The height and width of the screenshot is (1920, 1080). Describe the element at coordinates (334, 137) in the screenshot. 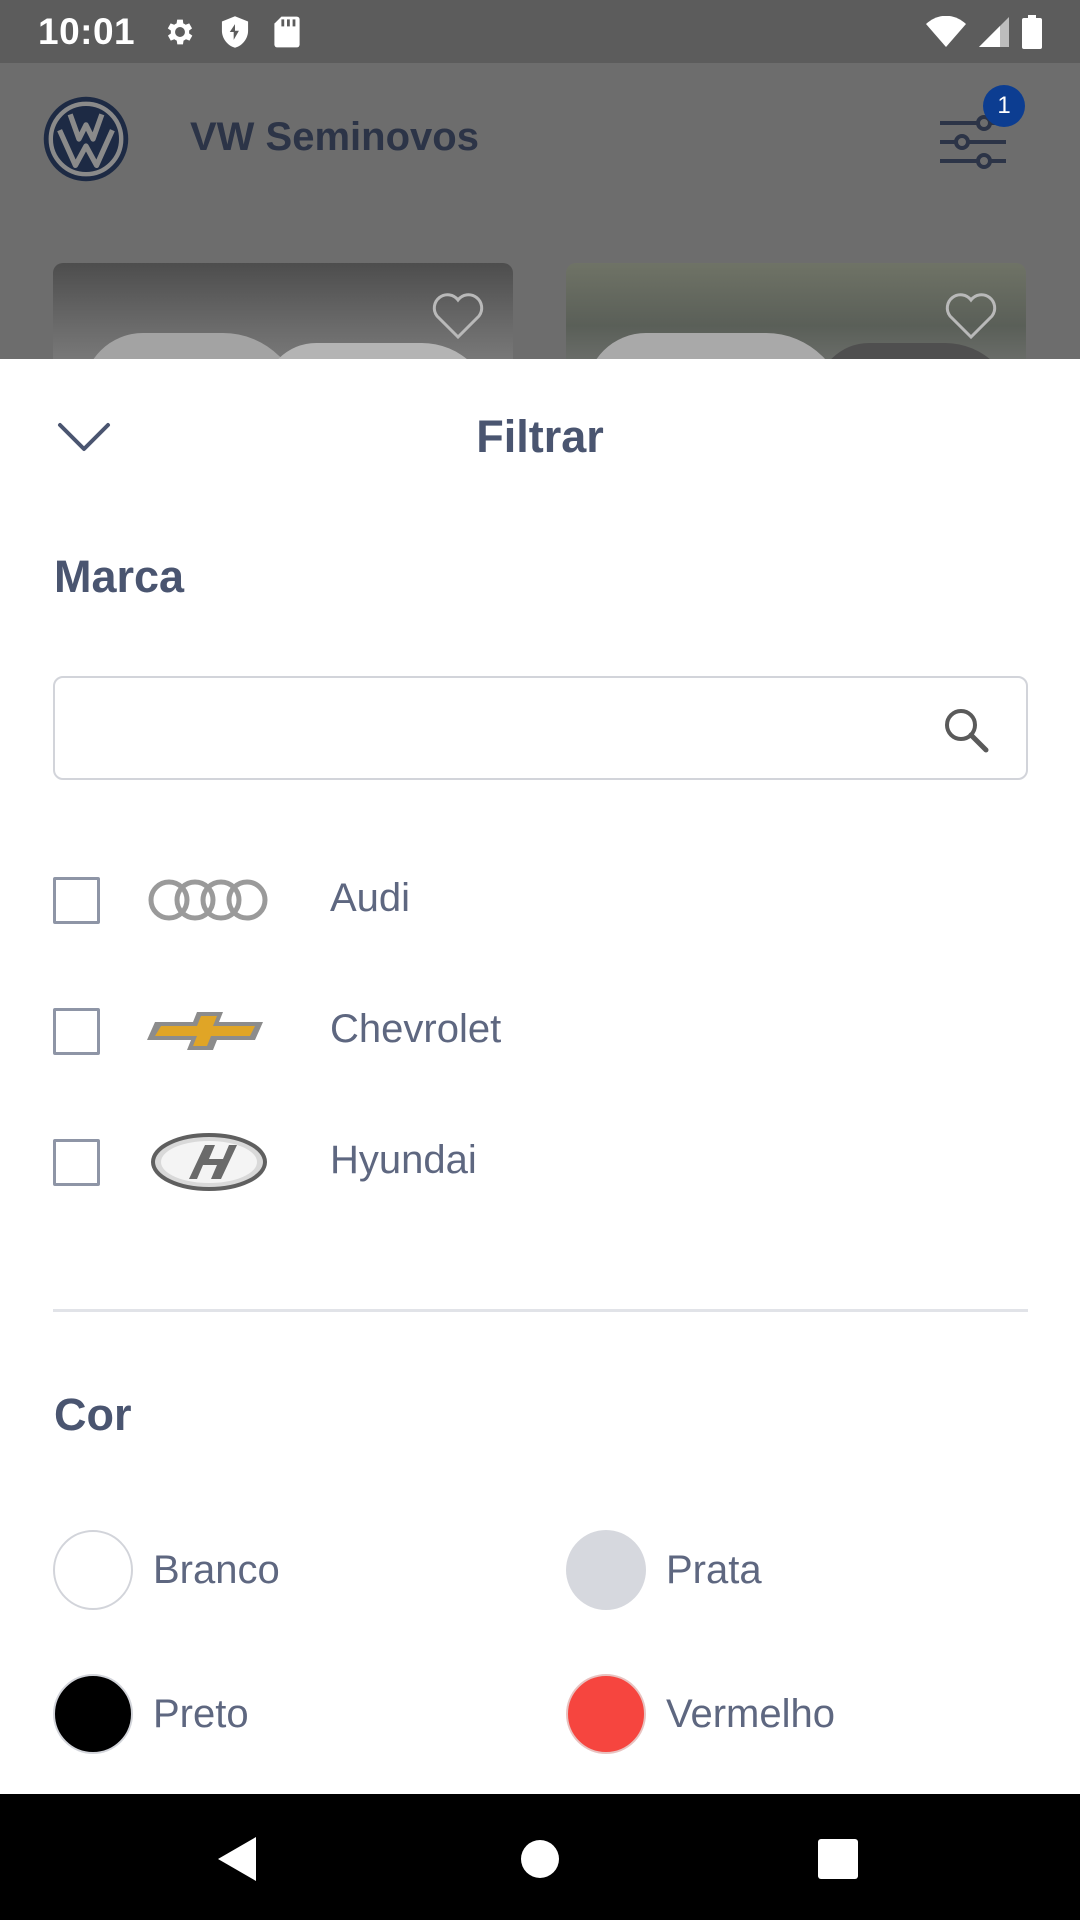

I see `app-title: VW Seminovos` at that location.